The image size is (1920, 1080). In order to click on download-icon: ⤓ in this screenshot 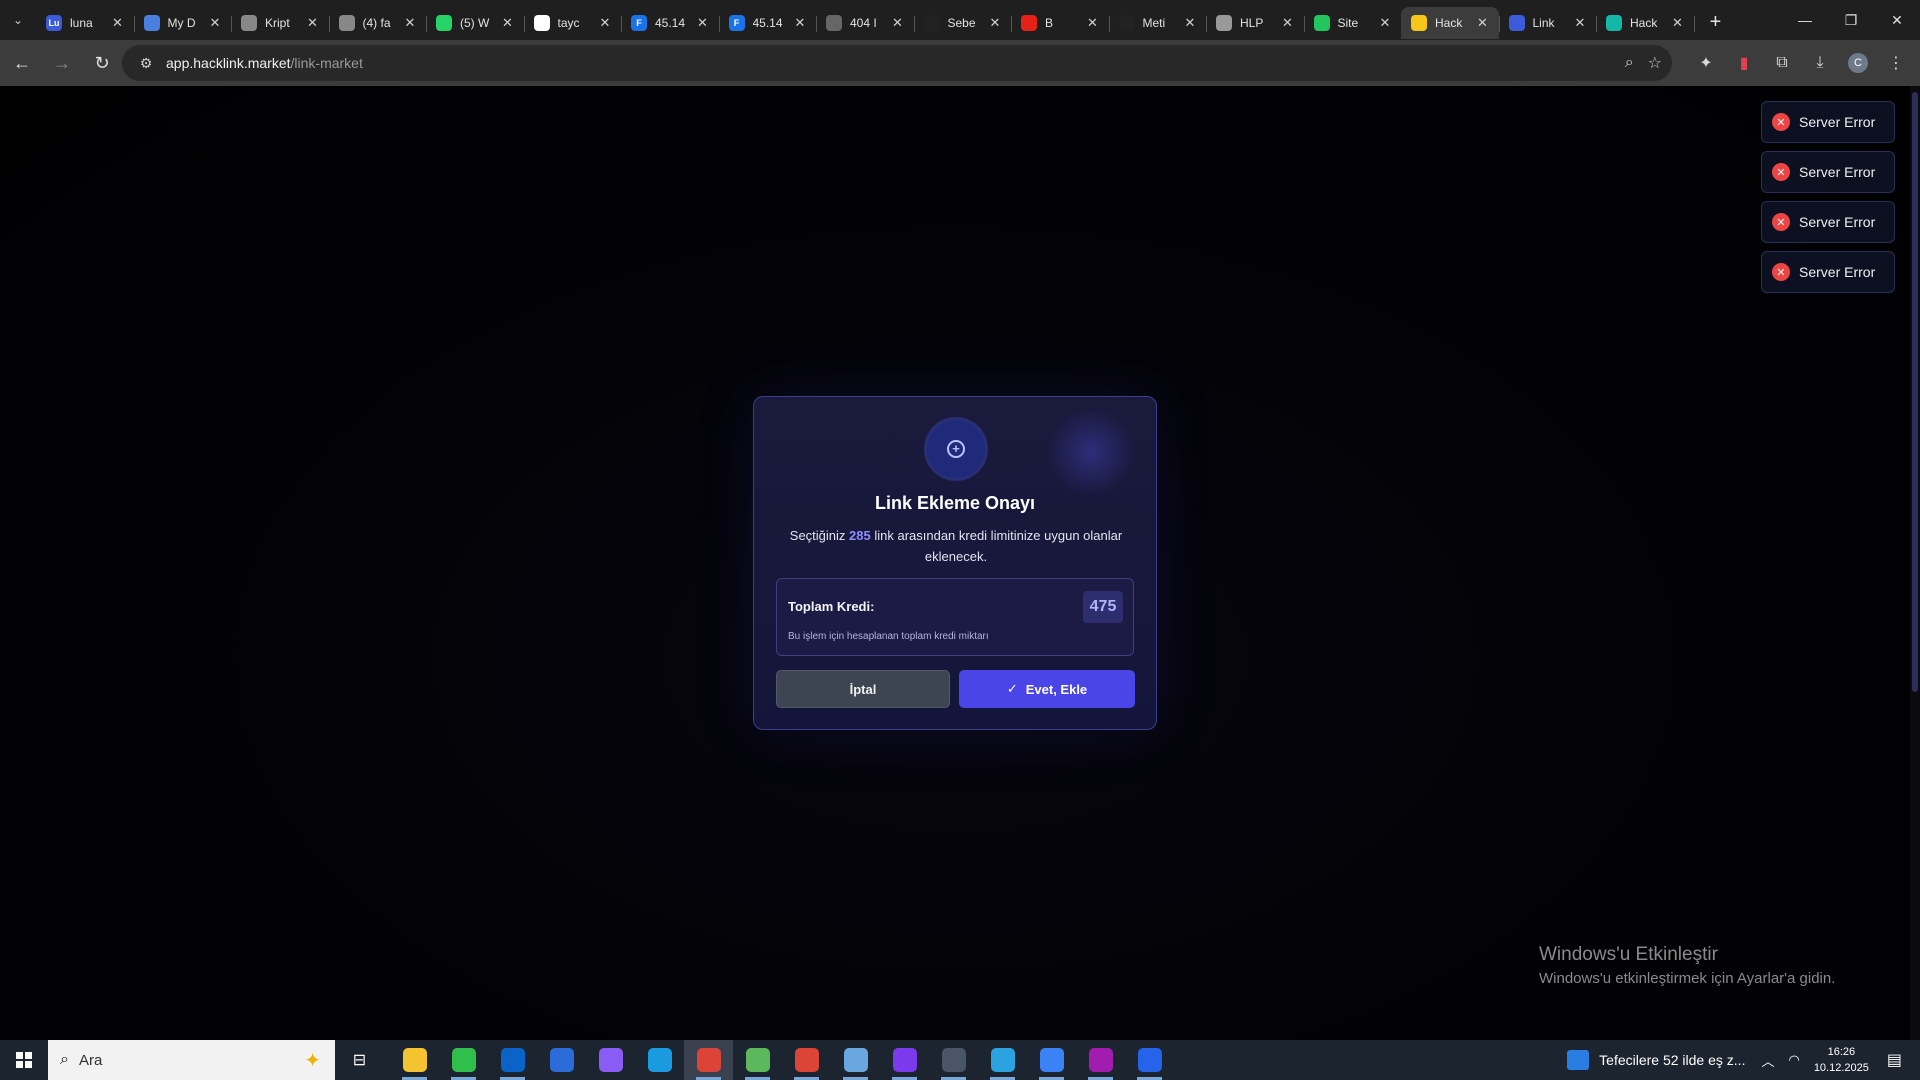, I will do `click(1820, 63)`.